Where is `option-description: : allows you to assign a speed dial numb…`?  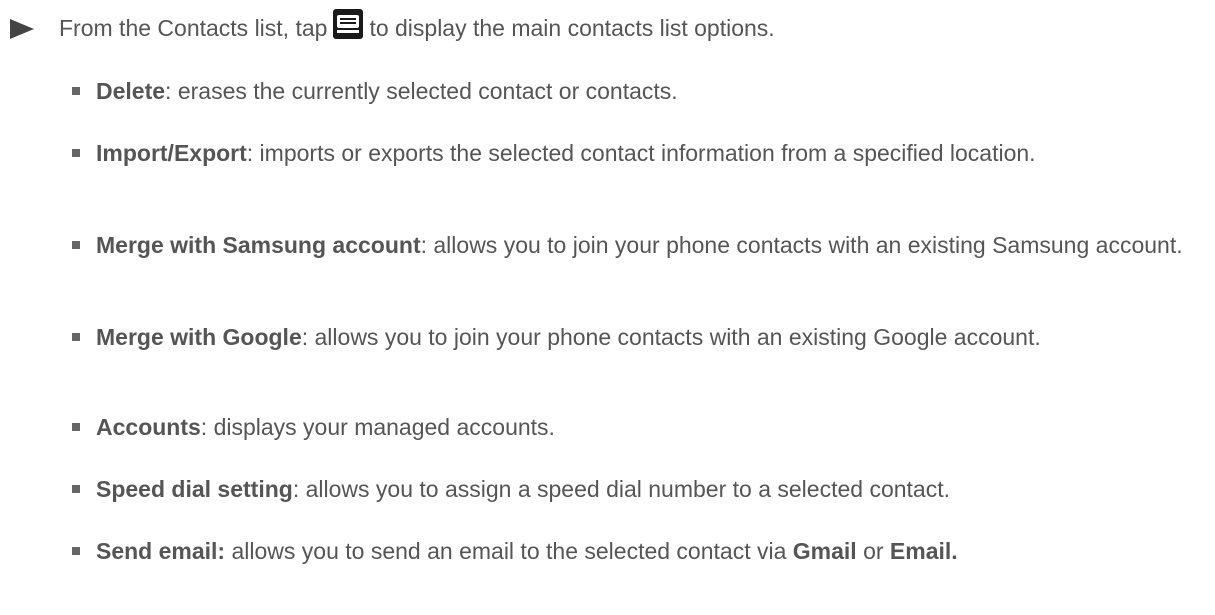 option-description: : allows you to assign a speed dial numb… is located at coordinates (621, 489).